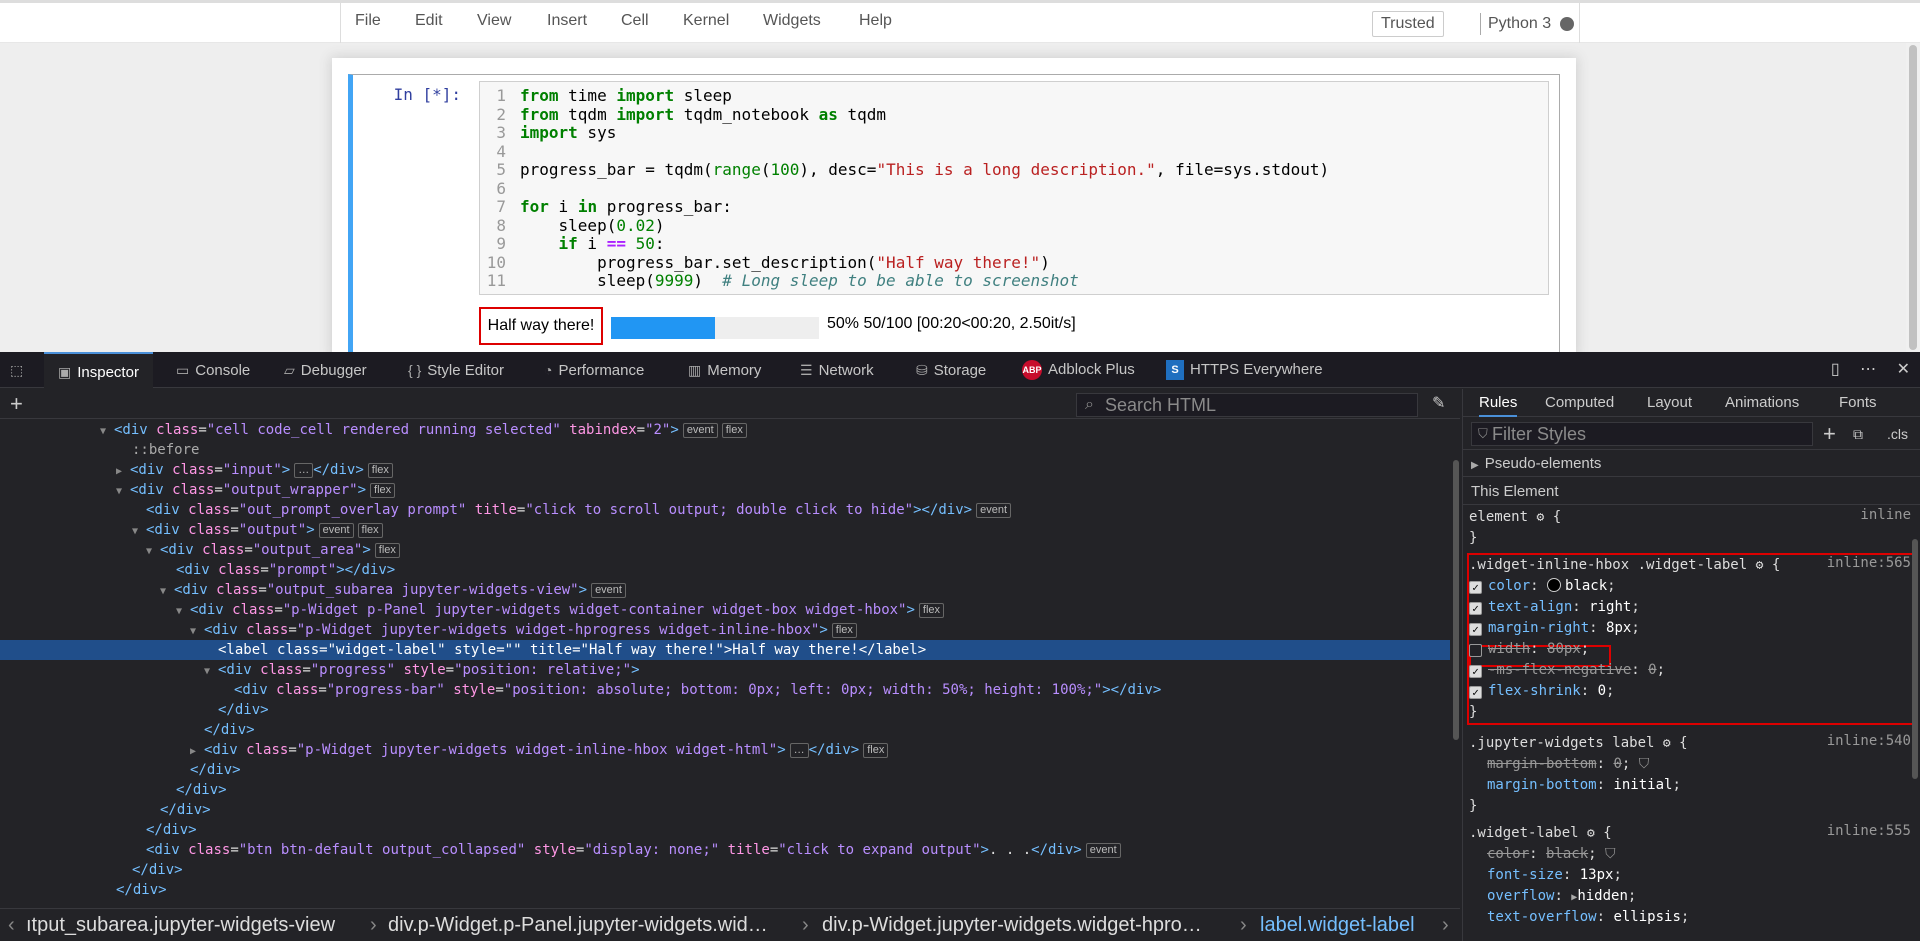  Describe the element at coordinates (257, 530) in the screenshot. I see `markup-line: ▼ <div class="output"> event flex` at that location.